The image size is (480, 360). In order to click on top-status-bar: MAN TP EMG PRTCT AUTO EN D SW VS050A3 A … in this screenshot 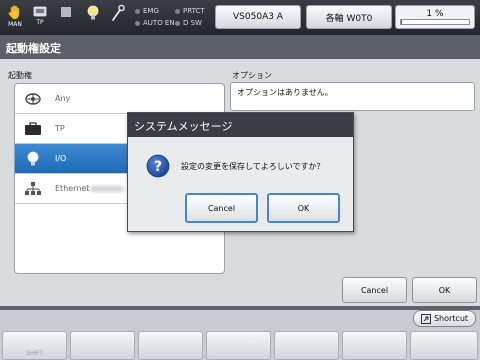, I will do `click(240, 17)`.